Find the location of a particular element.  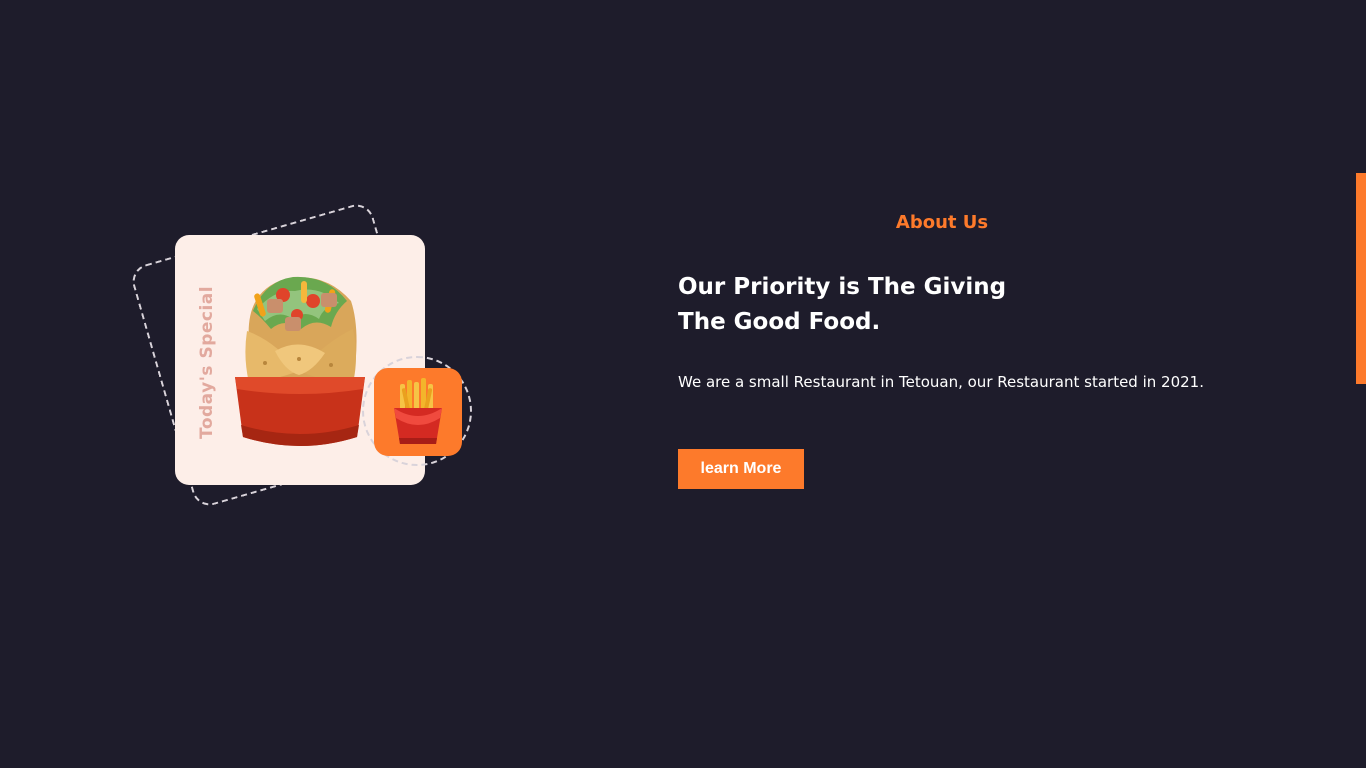

fries-tile is located at coordinates (418, 412).